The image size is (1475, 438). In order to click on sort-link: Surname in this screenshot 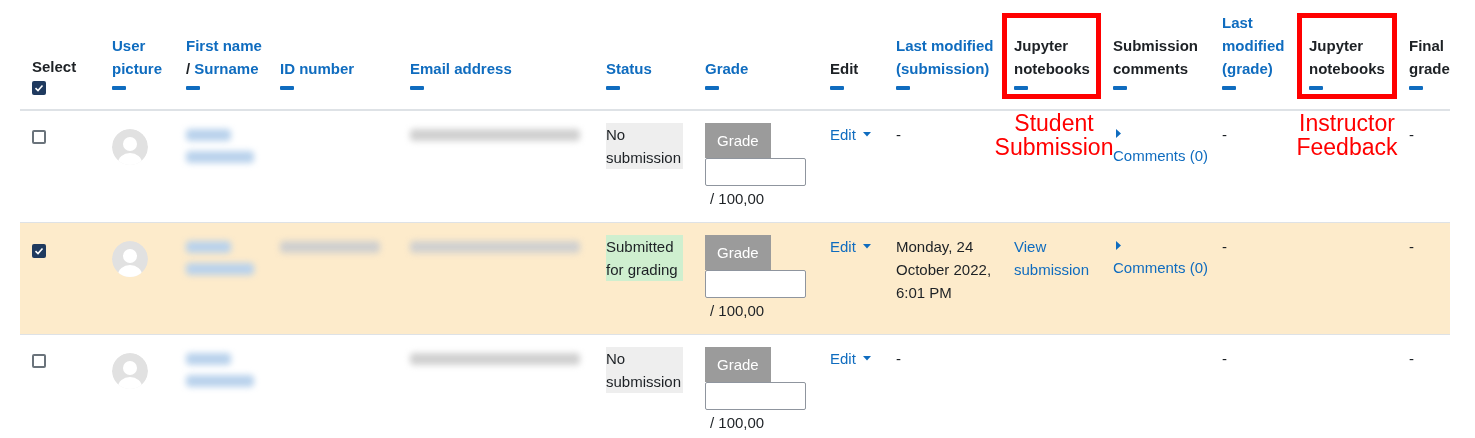, I will do `click(226, 68)`.